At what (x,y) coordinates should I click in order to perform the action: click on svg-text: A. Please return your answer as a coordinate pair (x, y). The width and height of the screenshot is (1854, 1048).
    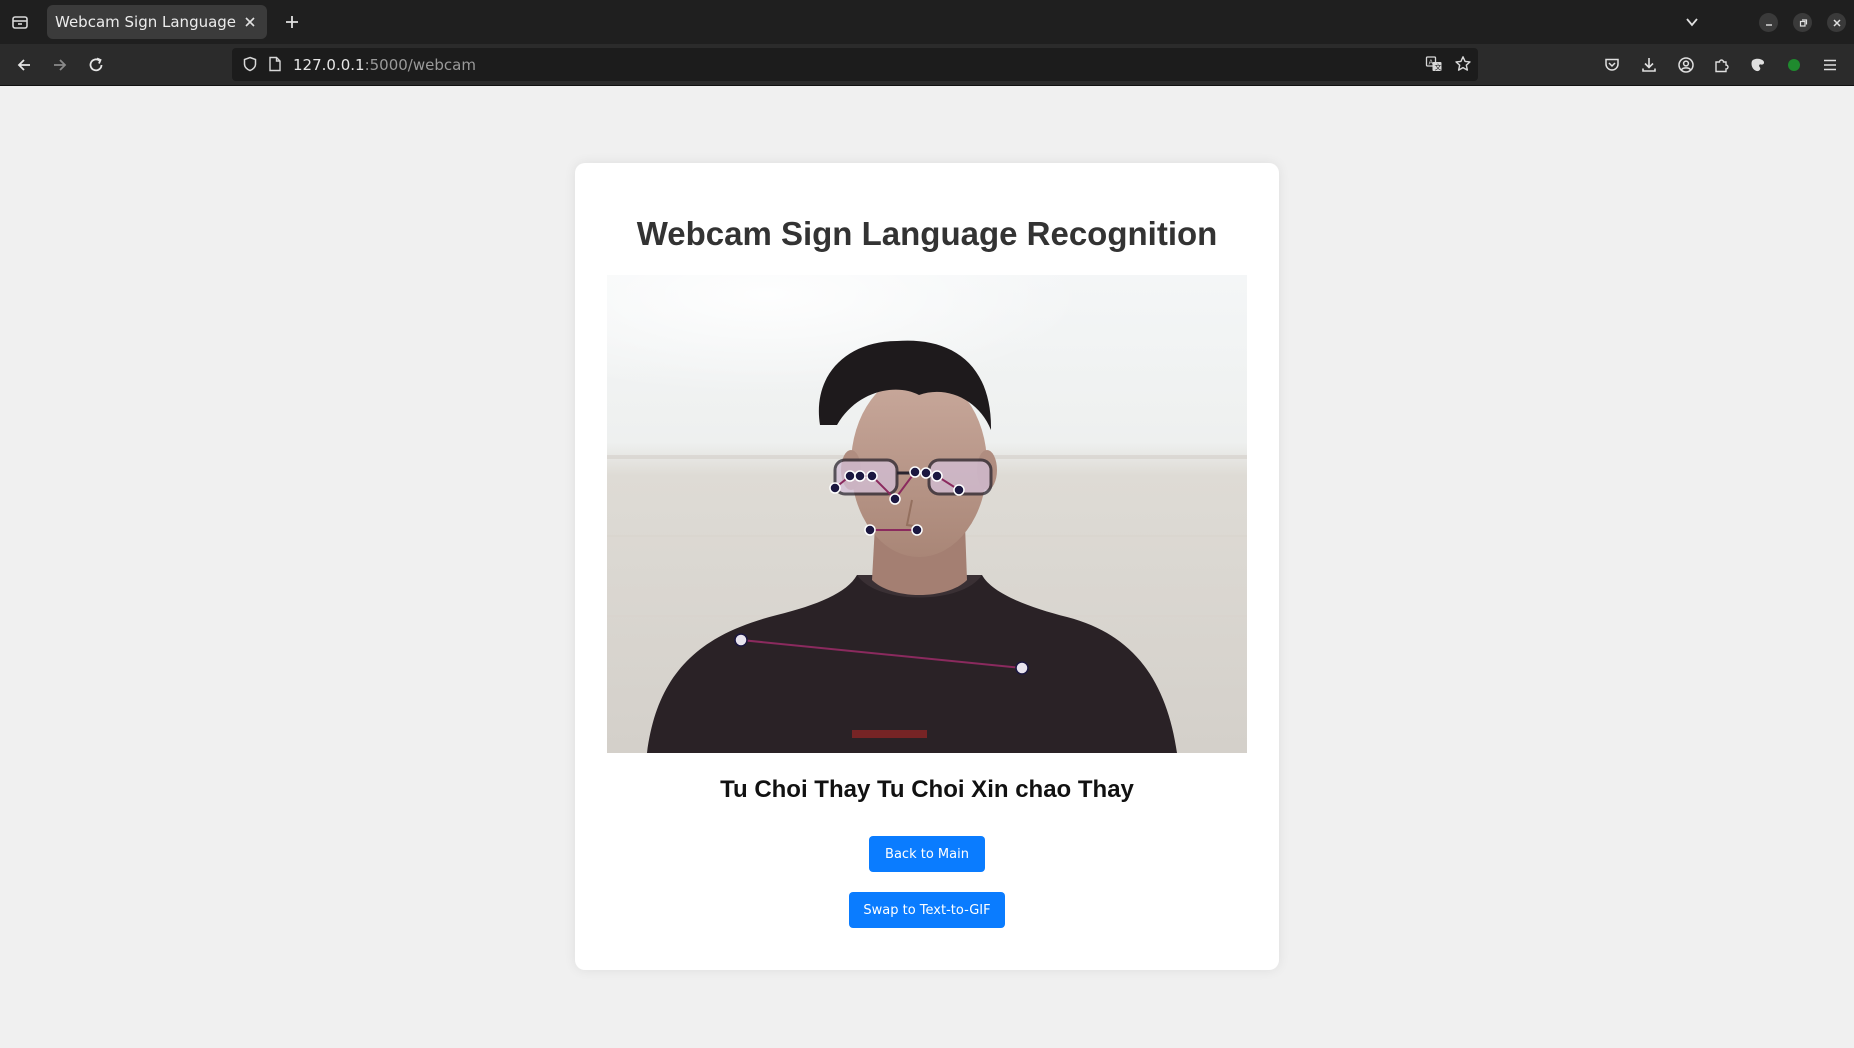
    Looking at the image, I should click on (1431, 63).